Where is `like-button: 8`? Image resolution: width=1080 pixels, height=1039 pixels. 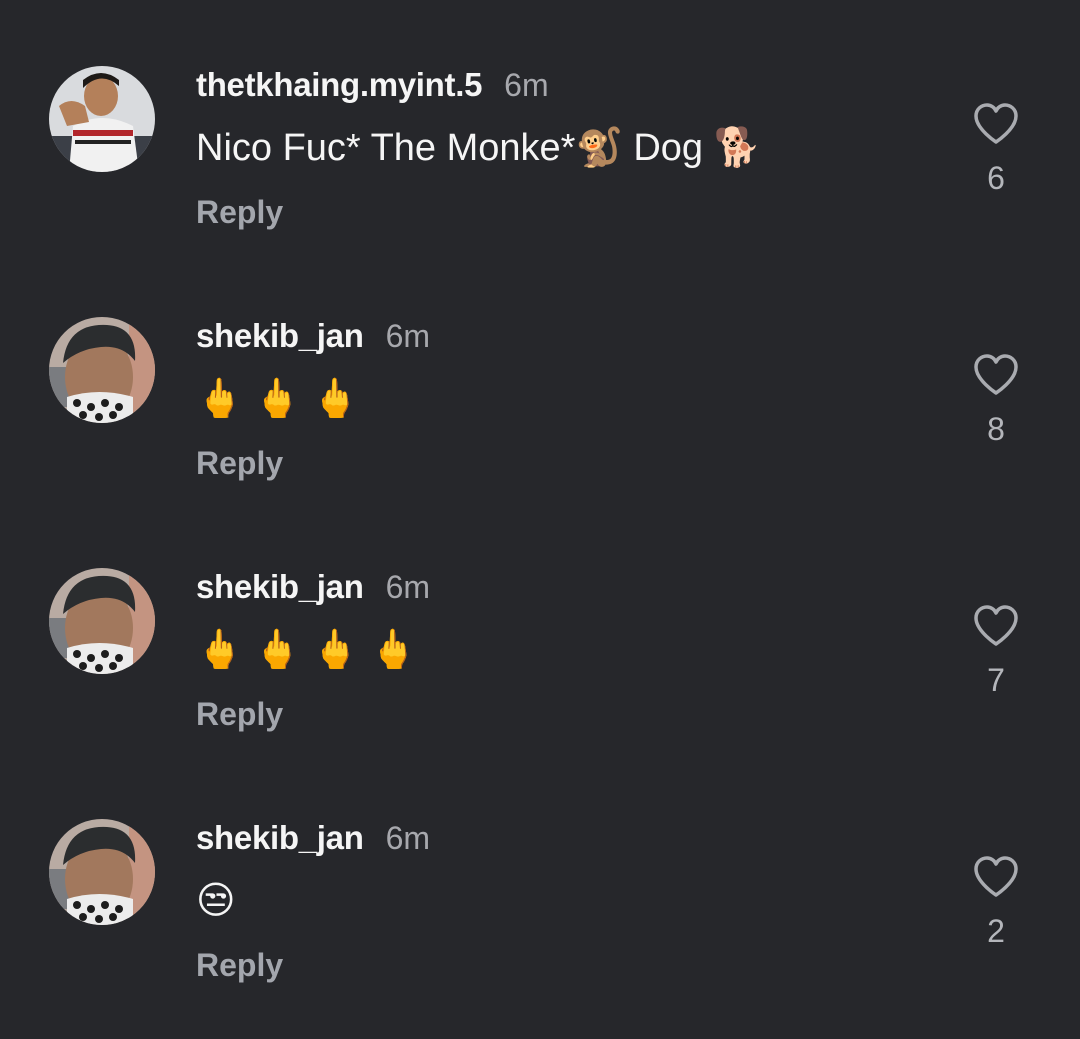
like-button: 8 is located at coordinates (996, 418).